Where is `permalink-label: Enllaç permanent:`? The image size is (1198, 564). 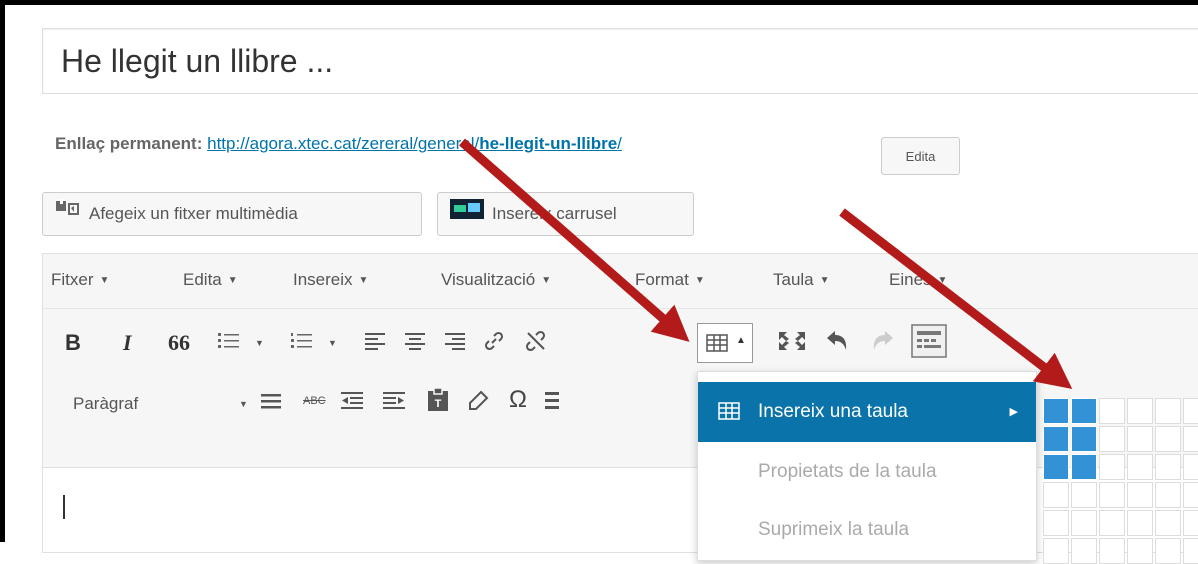
permalink-label: Enllaç permanent: is located at coordinates (129, 143).